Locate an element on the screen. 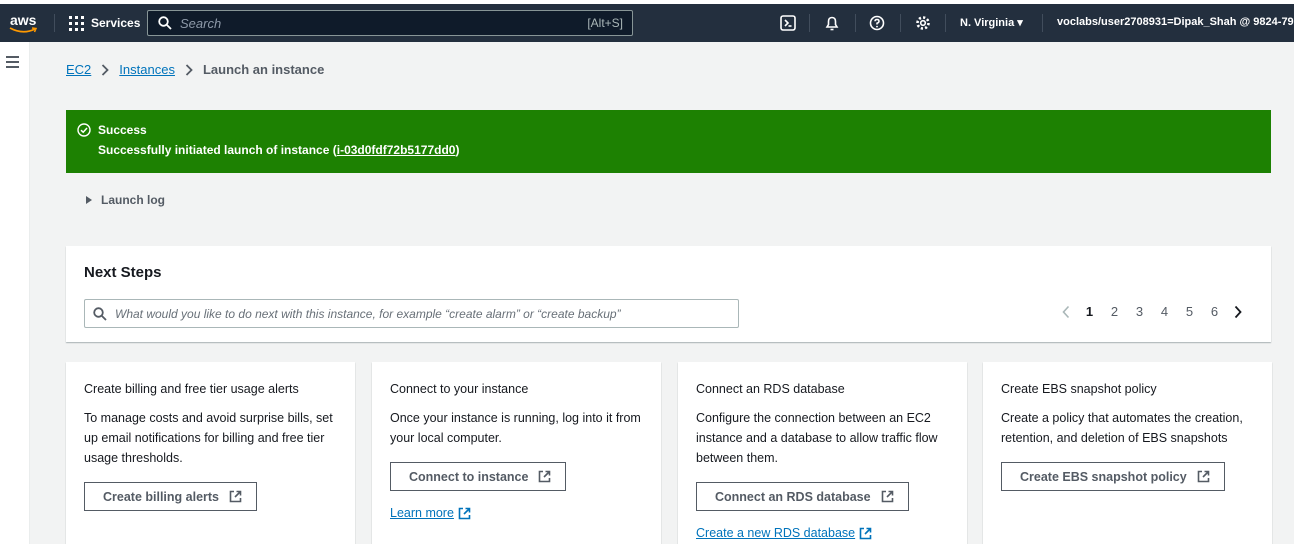 This screenshot has height=544, width=1294. page-2-button: 2 is located at coordinates (1114, 311).